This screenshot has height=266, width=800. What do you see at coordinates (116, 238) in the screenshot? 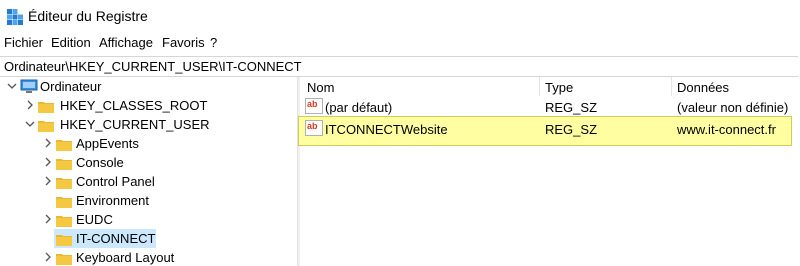
I see `tree-label: IT-CONNECT` at bounding box center [116, 238].